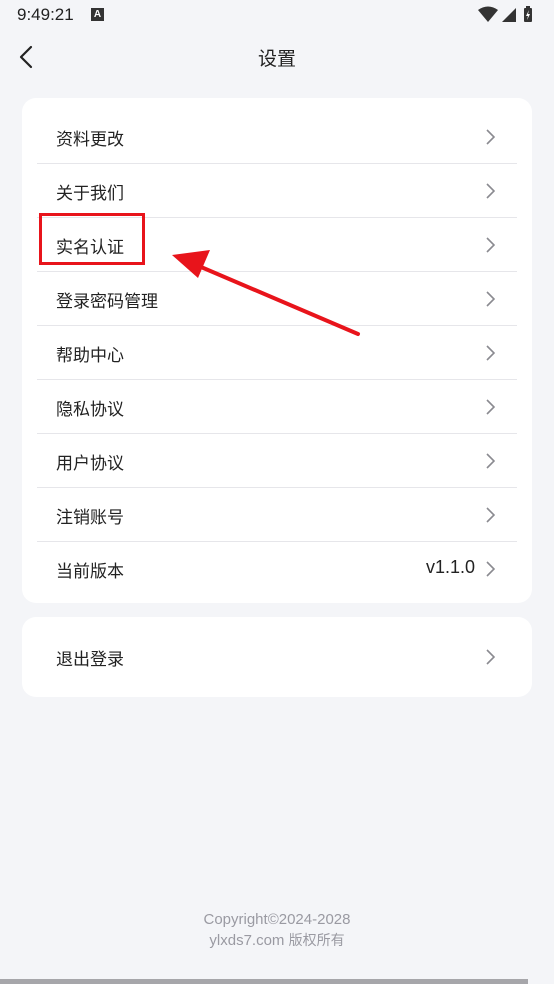 This screenshot has width=554, height=984. I want to click on copyright-owner-line: ylxds7.com 版权所有, so click(277, 941).